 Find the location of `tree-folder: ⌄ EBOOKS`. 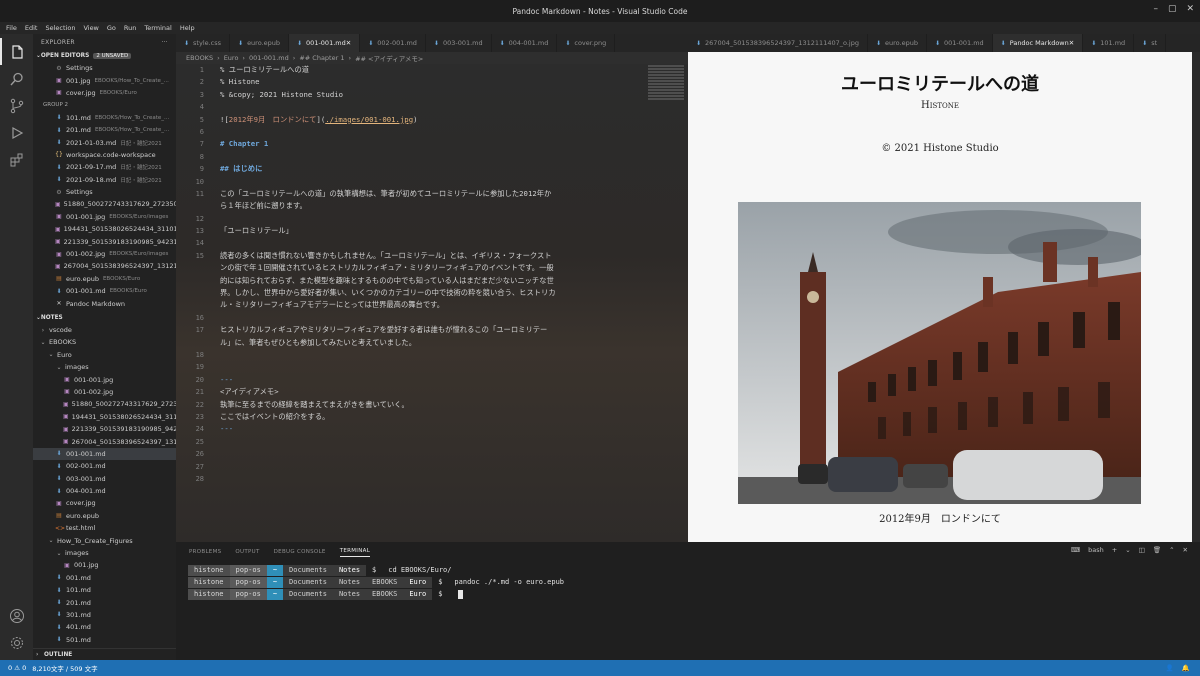

tree-folder: ⌄ EBOOKS is located at coordinates (104, 342).